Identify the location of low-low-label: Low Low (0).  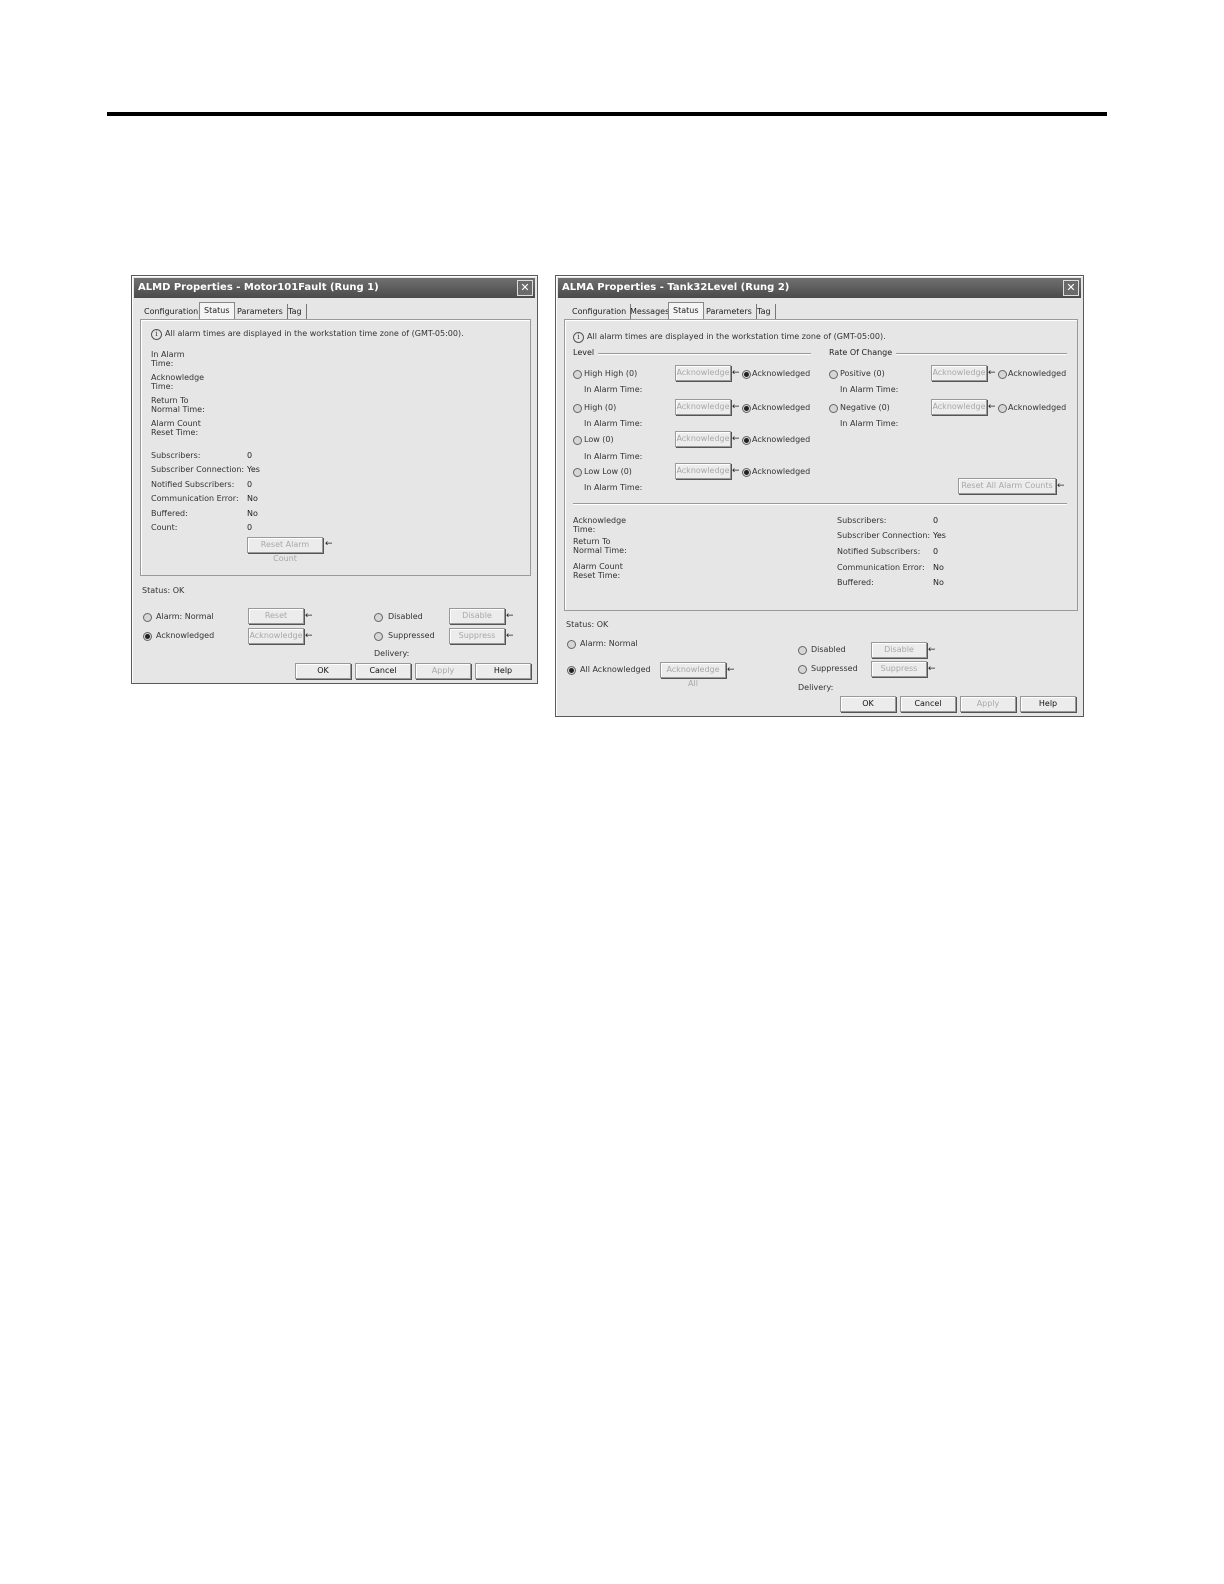
(608, 471).